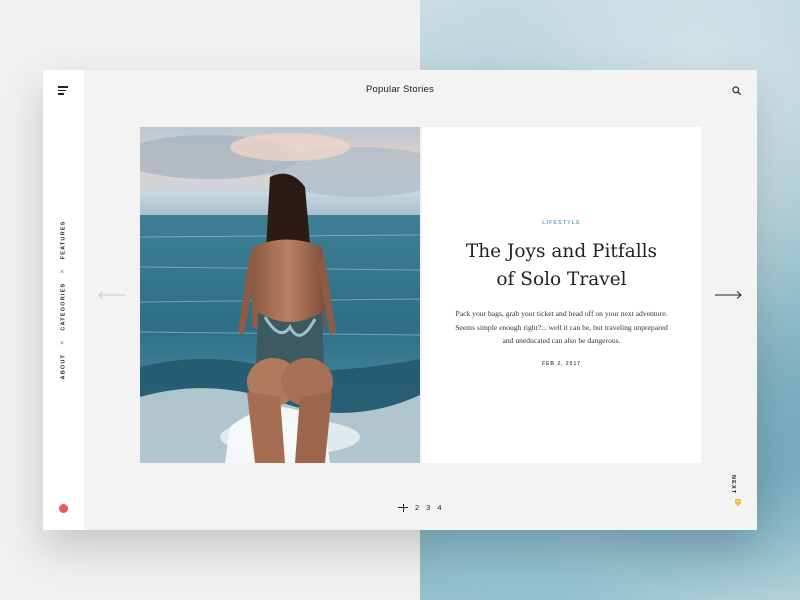 This screenshot has height=600, width=800. What do you see at coordinates (561, 279) in the screenshot?
I see `article-title-line: of Solo Travel` at bounding box center [561, 279].